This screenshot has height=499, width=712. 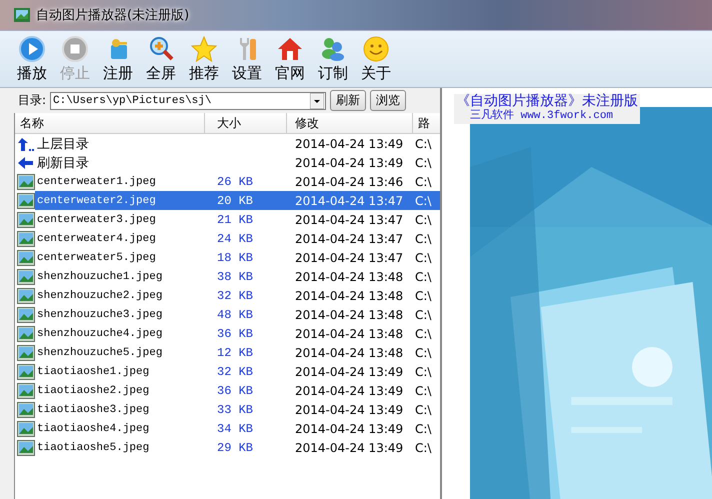 I want to click on file-name: centerweater4.jpeg, so click(x=96, y=238).